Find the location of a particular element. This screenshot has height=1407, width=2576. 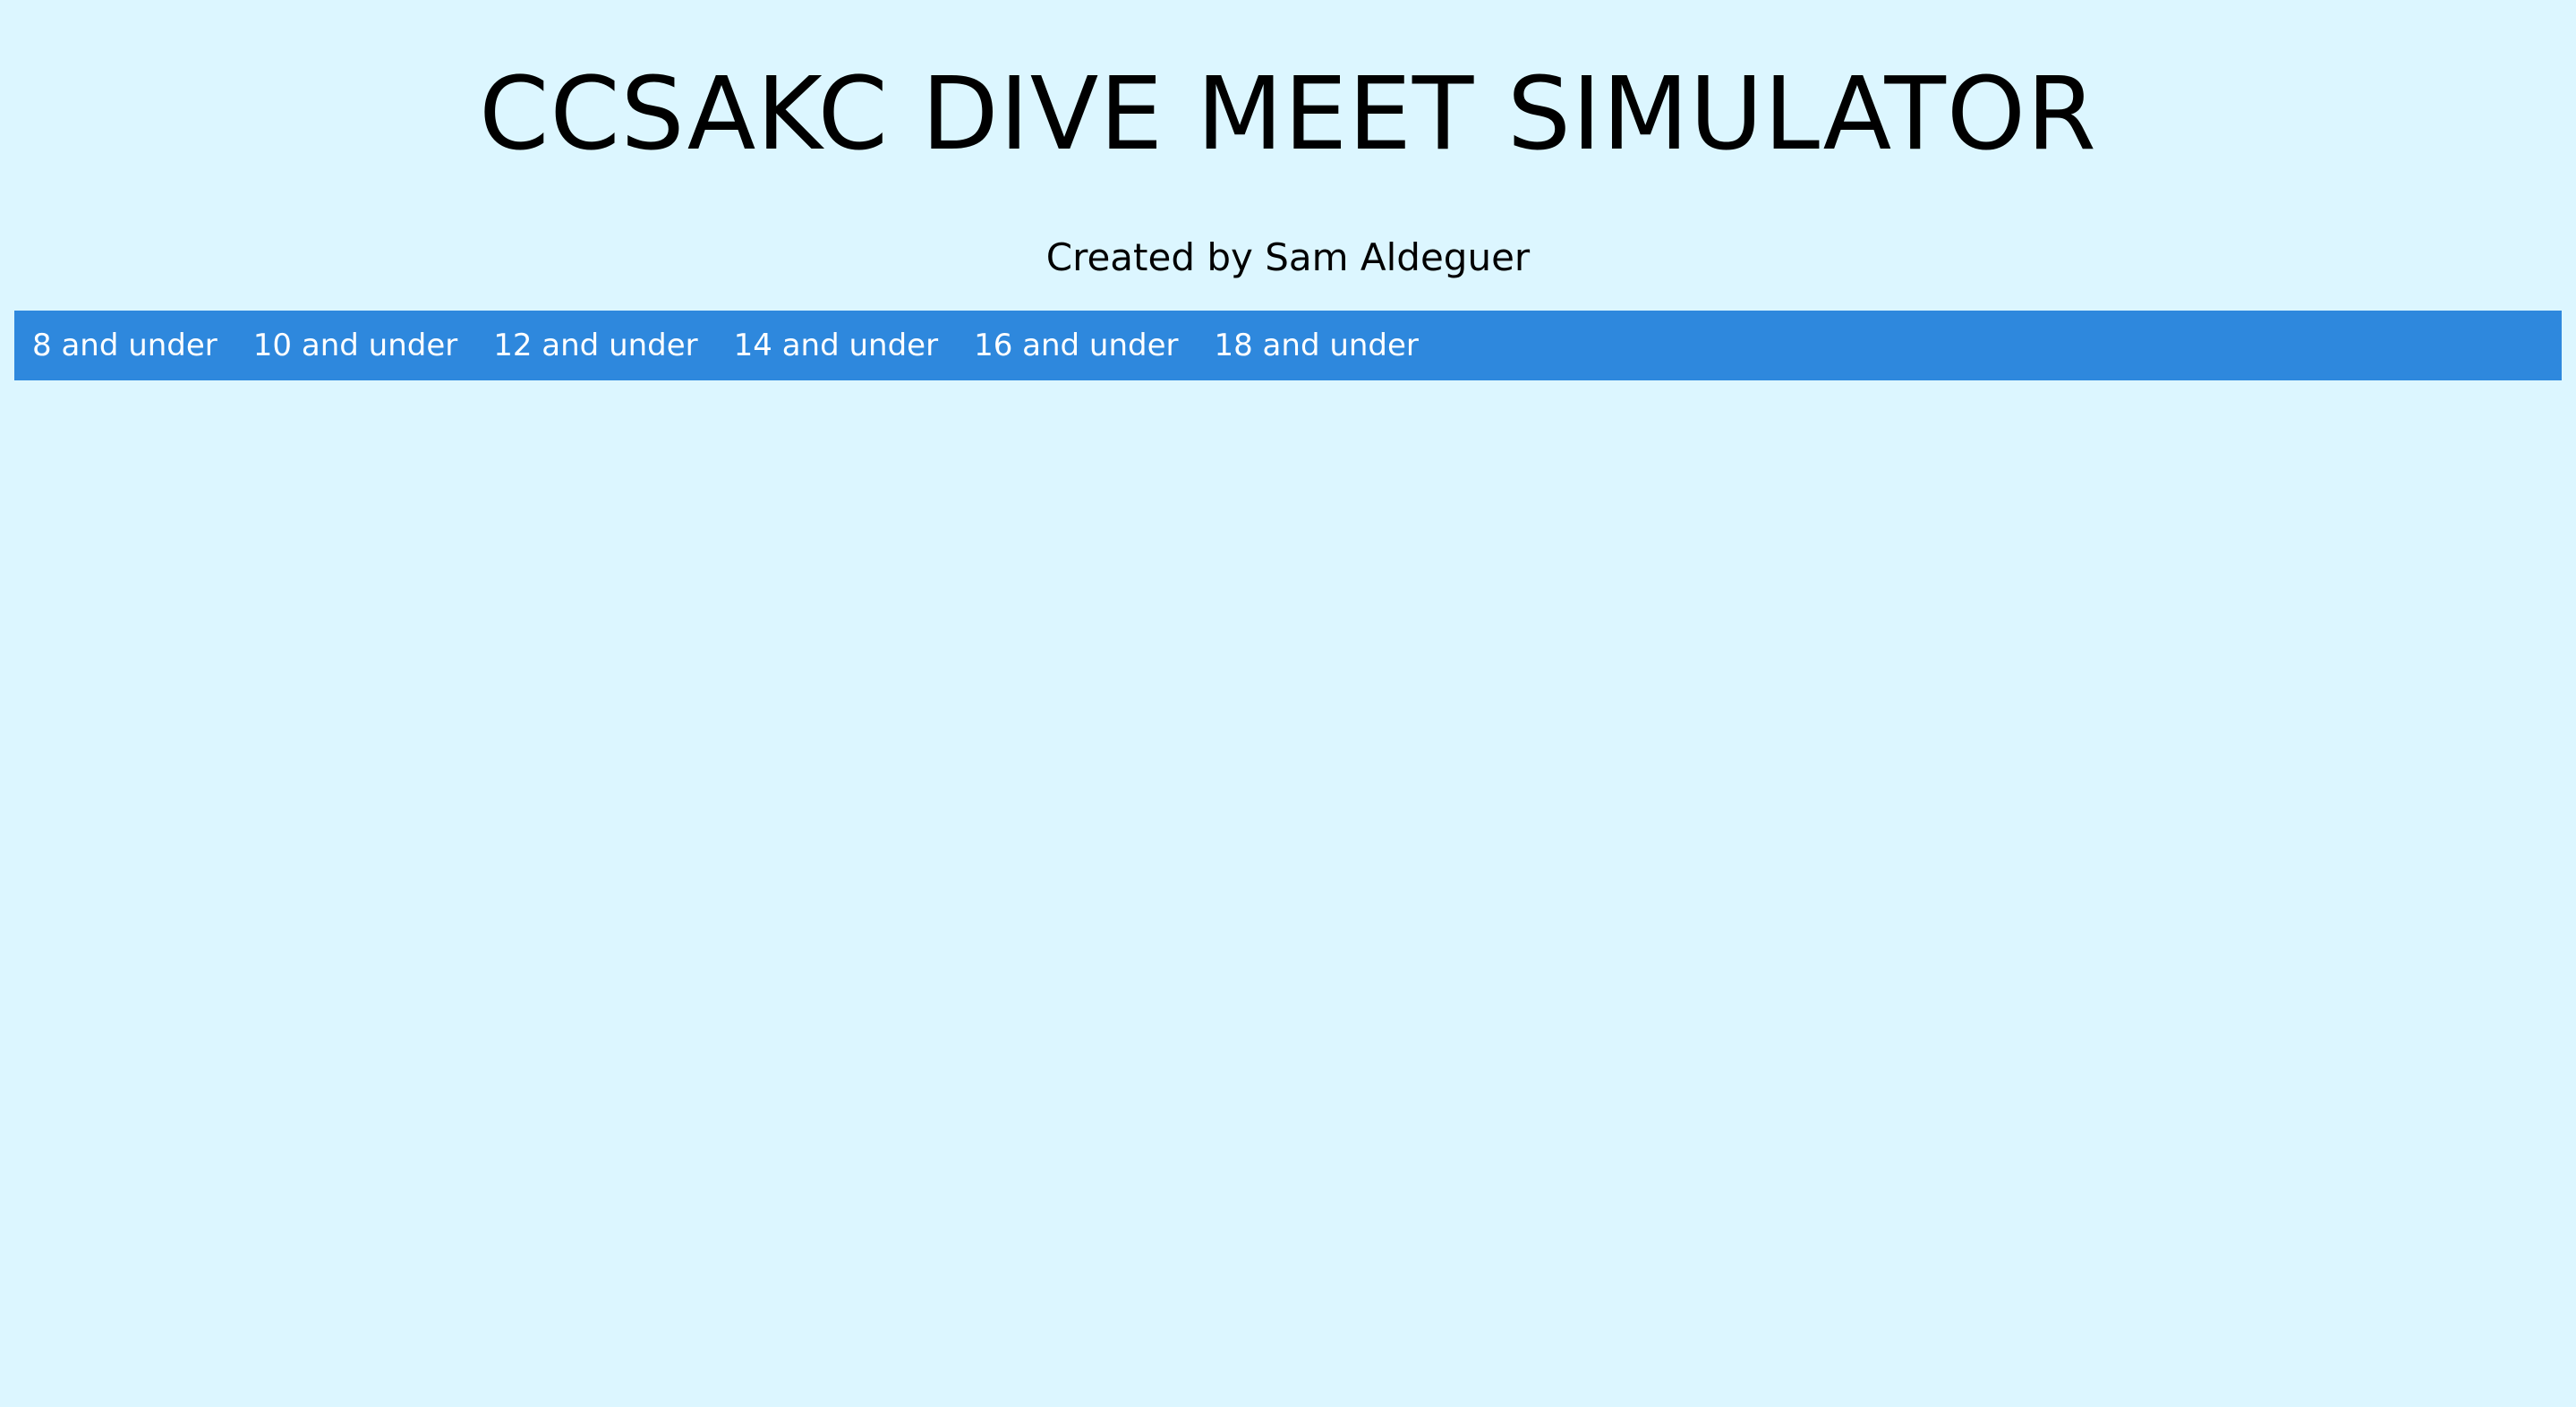

nav-item-18-and-under: 18 and under is located at coordinates (1316, 345).